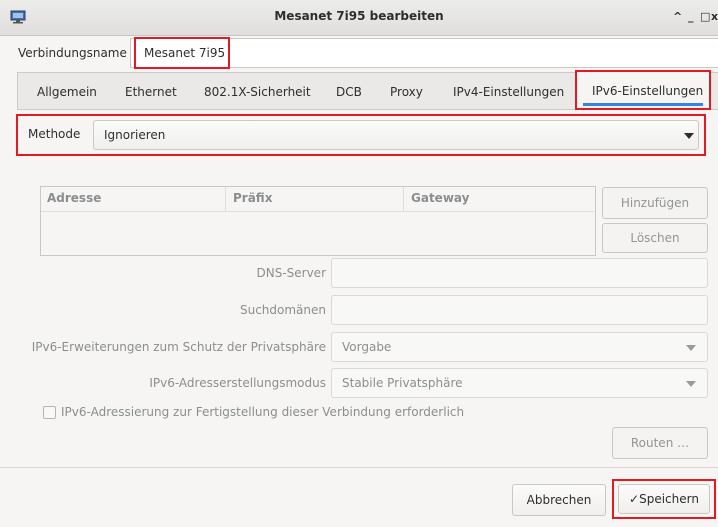 This screenshot has width=718, height=527. I want to click on window-title: Mesanet 7i95 bearbeiten, so click(359, 16).